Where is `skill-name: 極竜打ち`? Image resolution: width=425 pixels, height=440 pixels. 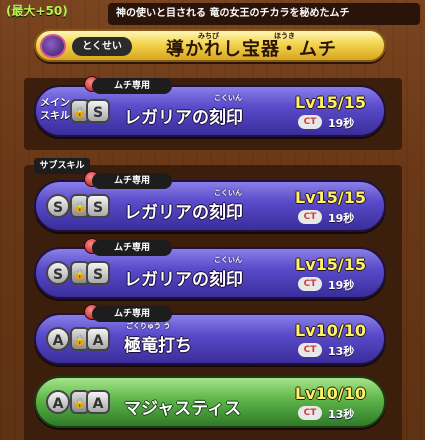 skill-name: 極竜打ち is located at coordinates (158, 346).